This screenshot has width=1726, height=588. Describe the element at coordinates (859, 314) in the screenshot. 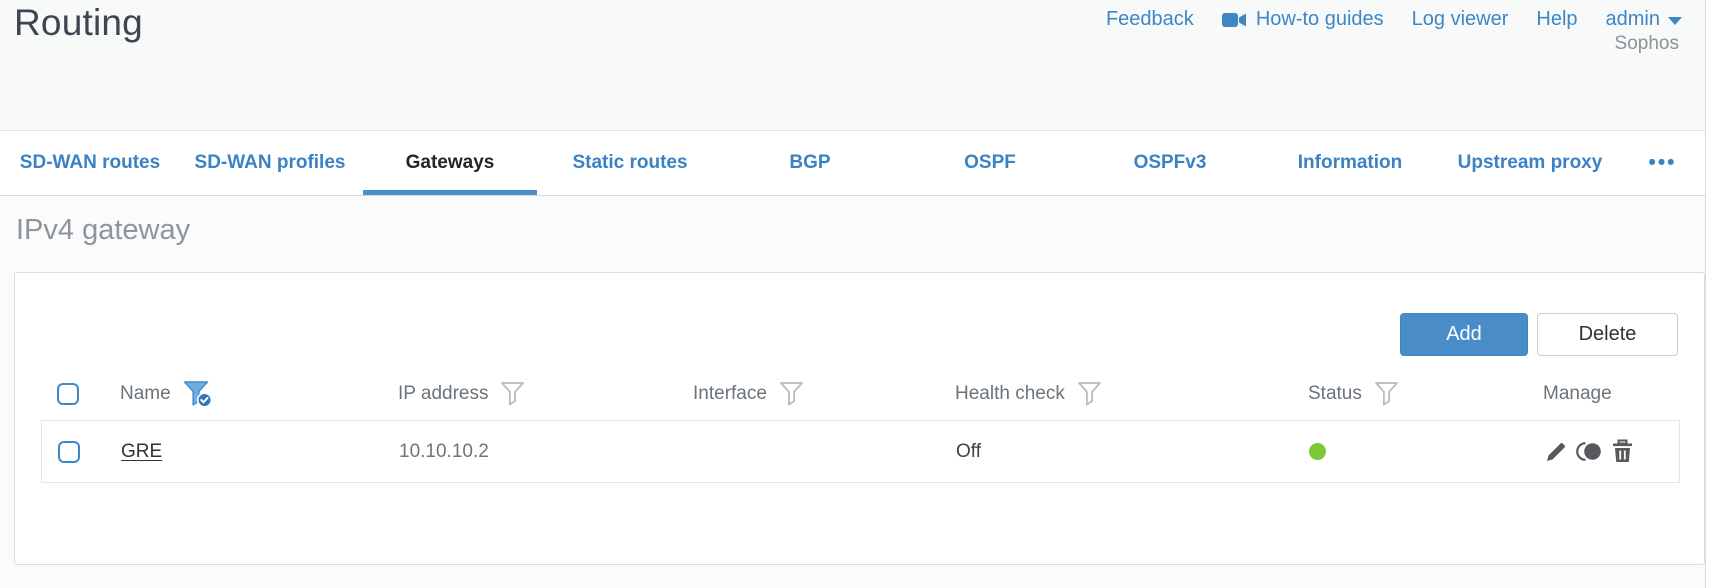

I see `panel-toolbar: Add Delete` at that location.